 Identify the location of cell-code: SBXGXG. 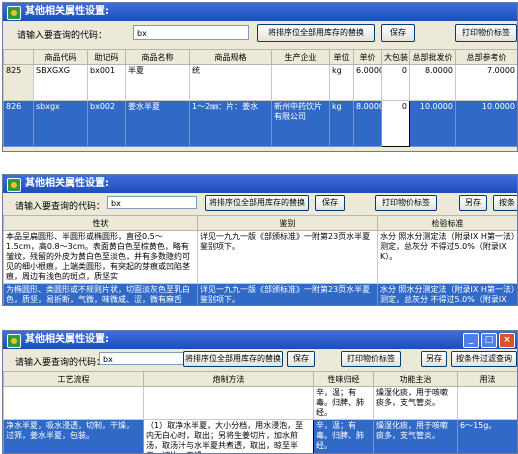
(60, 82).